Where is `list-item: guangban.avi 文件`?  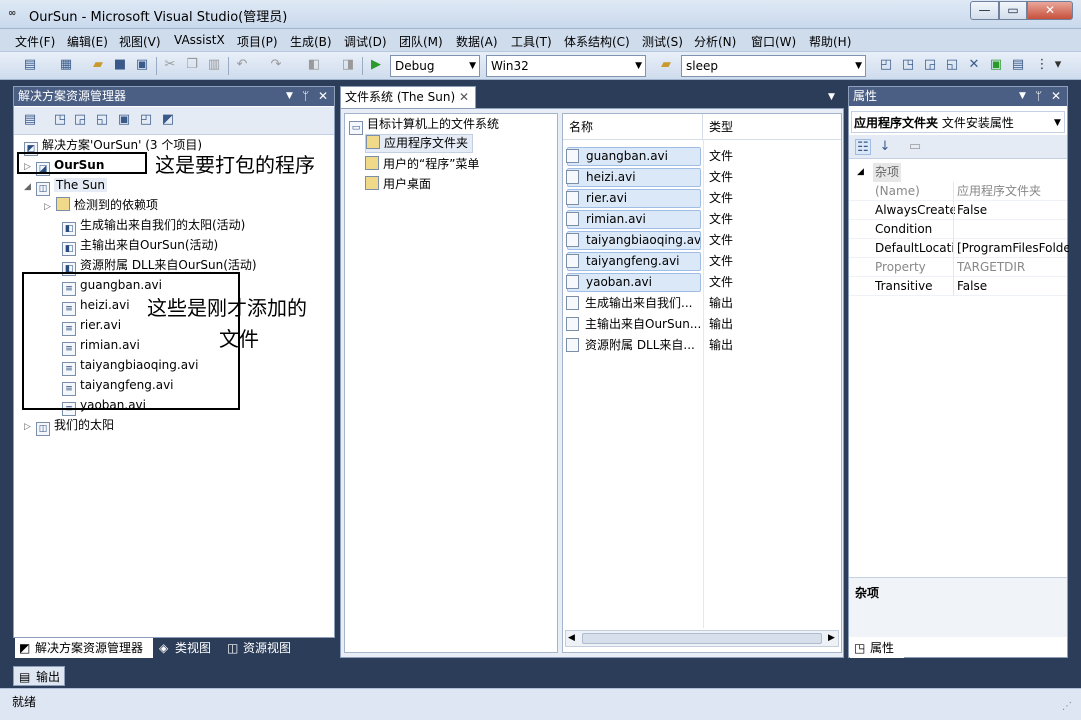 list-item: guangban.avi 文件 is located at coordinates (702, 156).